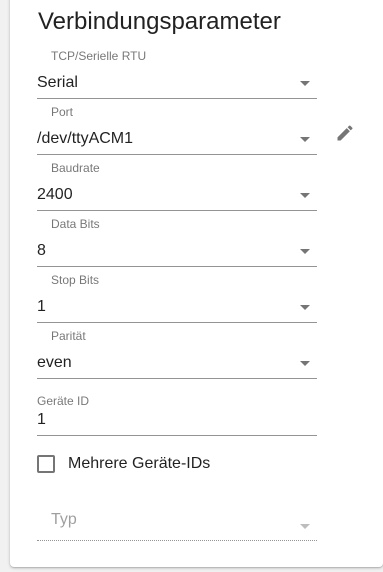  I want to click on port-select: Port /dev/ttyACM1, so click(177, 130).